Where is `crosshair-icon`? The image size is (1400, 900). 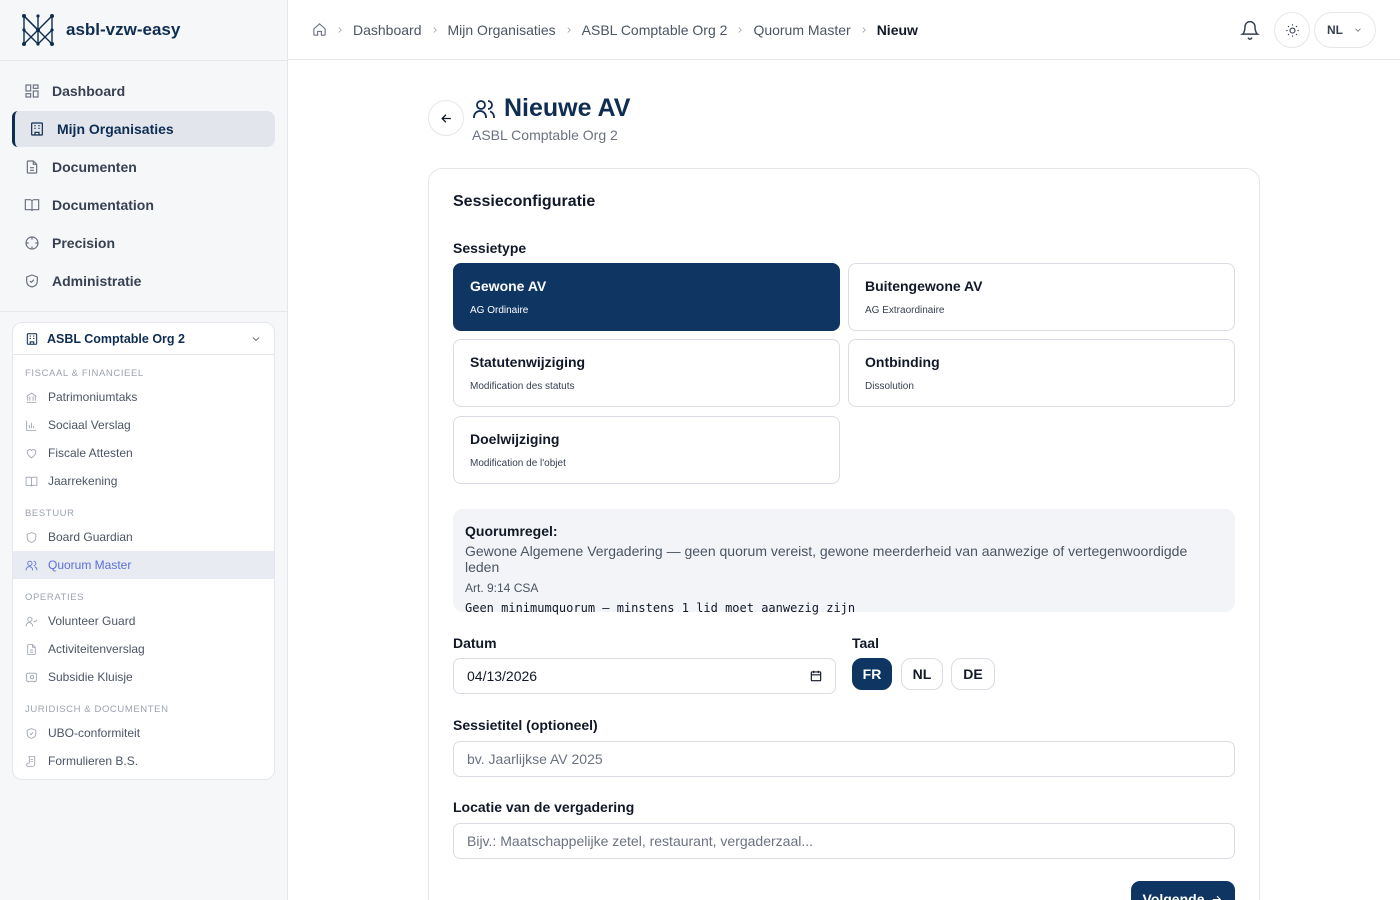
crosshair-icon is located at coordinates (32, 243).